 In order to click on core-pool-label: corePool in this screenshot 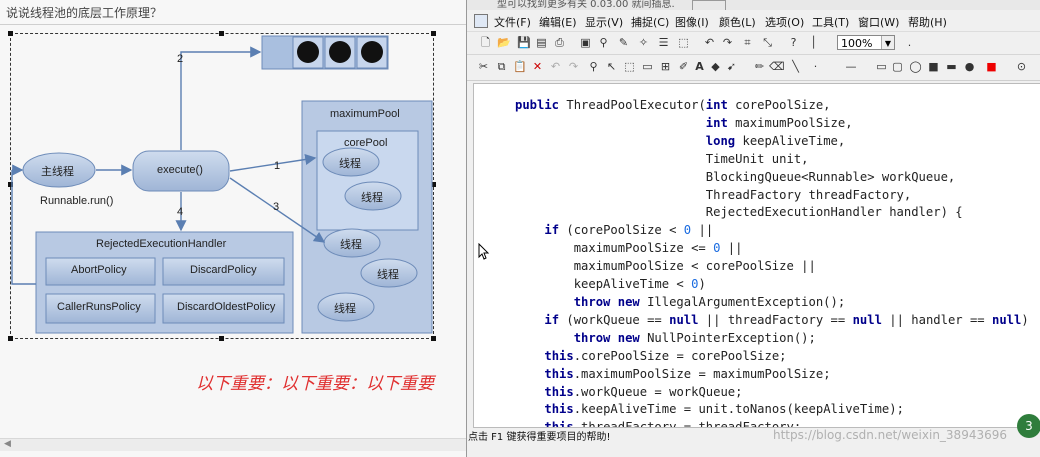, I will do `click(366, 143)`.